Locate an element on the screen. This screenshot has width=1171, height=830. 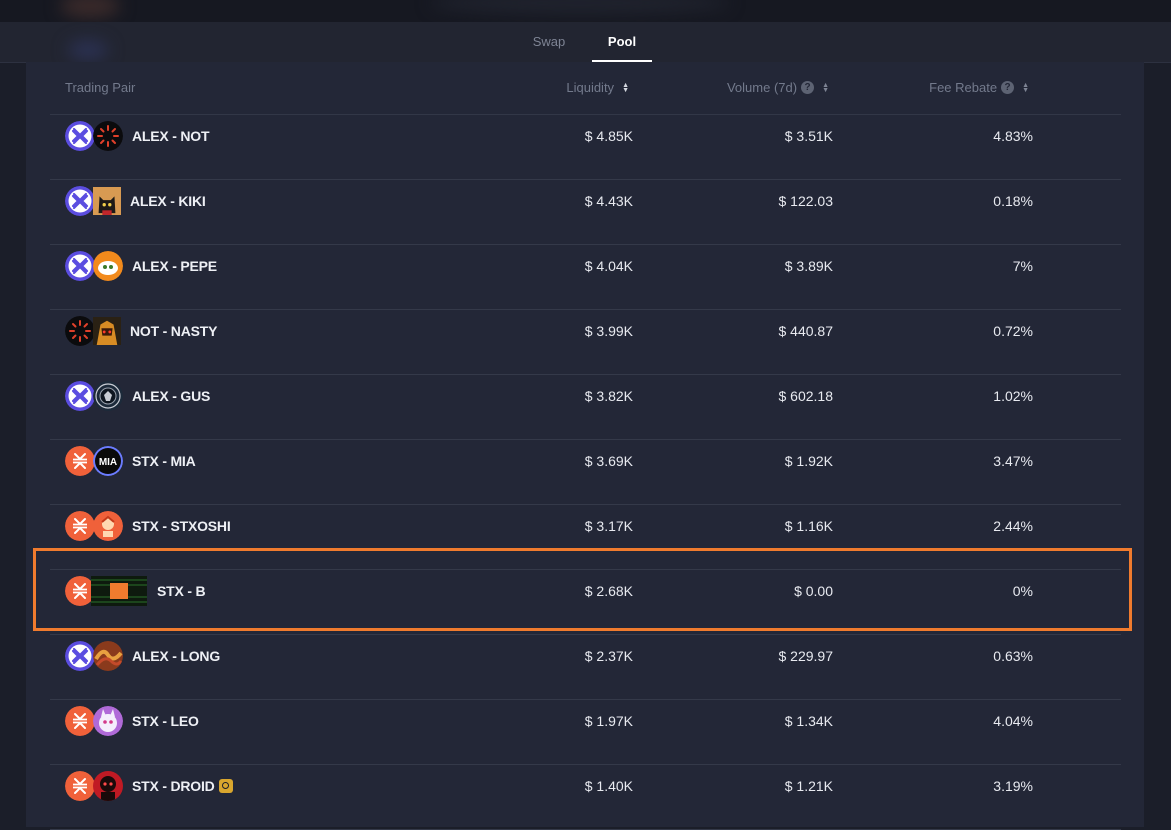
pair-name: STX - STXOSHI is located at coordinates (181, 526).